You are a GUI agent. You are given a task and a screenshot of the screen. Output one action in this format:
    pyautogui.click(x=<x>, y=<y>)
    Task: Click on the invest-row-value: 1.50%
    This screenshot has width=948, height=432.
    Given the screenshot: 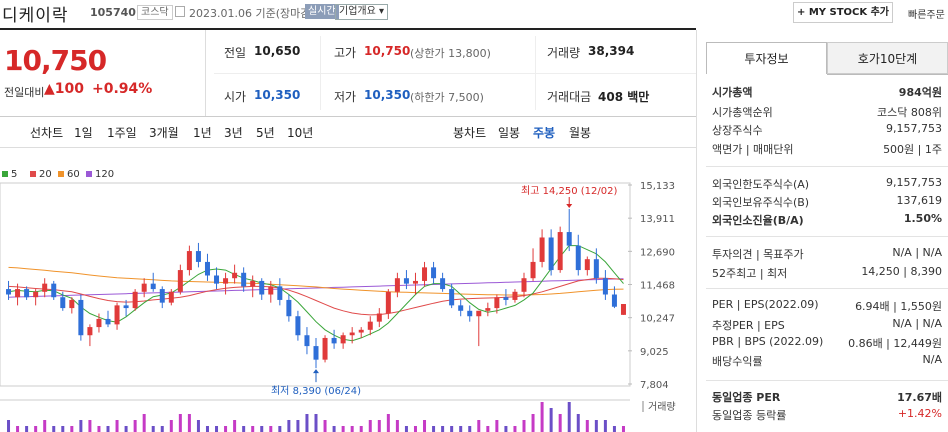 What is the action you would take?
    pyautogui.click(x=922, y=218)
    